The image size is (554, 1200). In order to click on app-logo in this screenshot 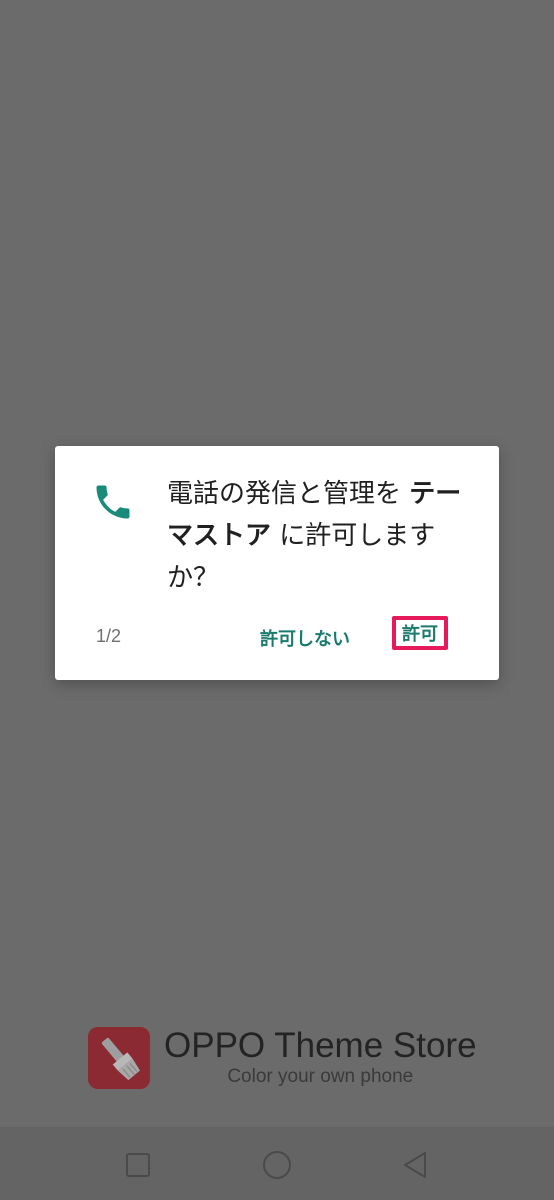, I will do `click(119, 1058)`.